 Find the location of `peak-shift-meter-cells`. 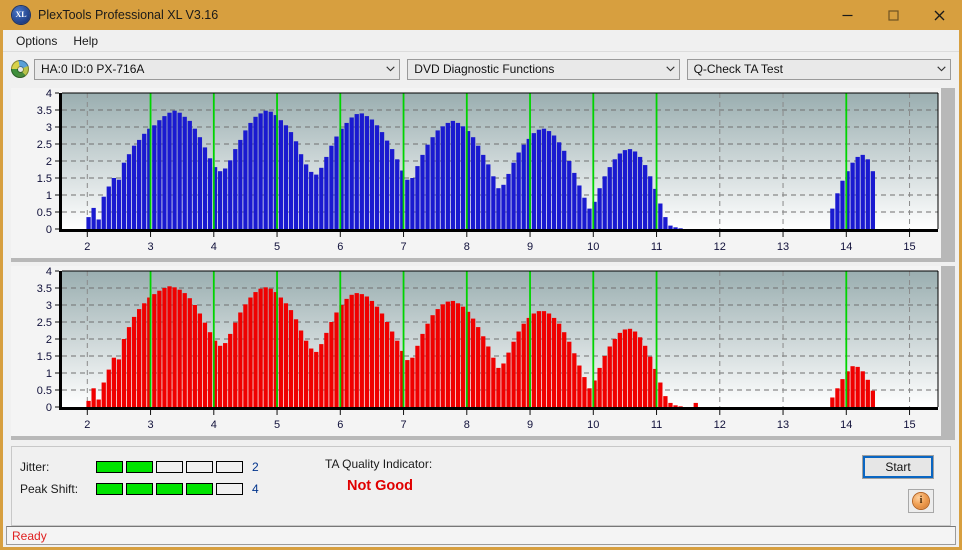

peak-shift-meter-cells is located at coordinates (169, 488).